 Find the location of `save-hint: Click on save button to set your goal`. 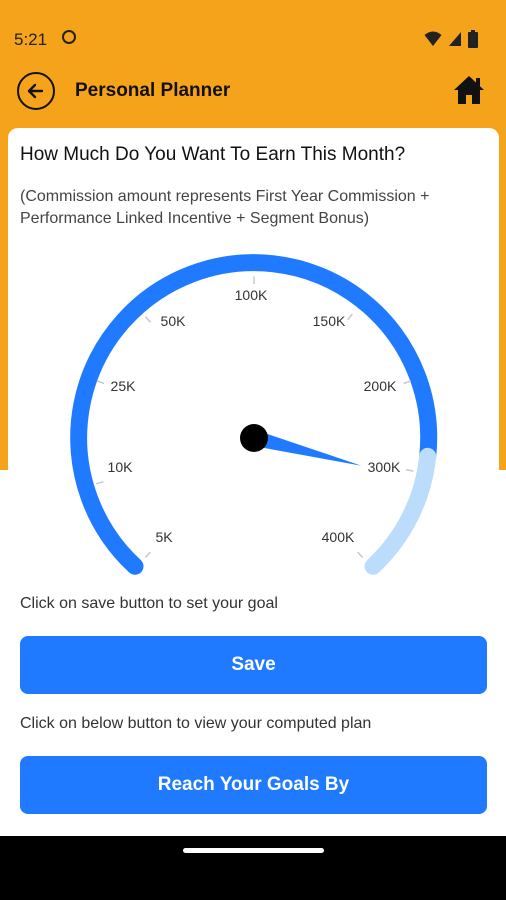

save-hint: Click on save button to set your goal is located at coordinates (149, 603).